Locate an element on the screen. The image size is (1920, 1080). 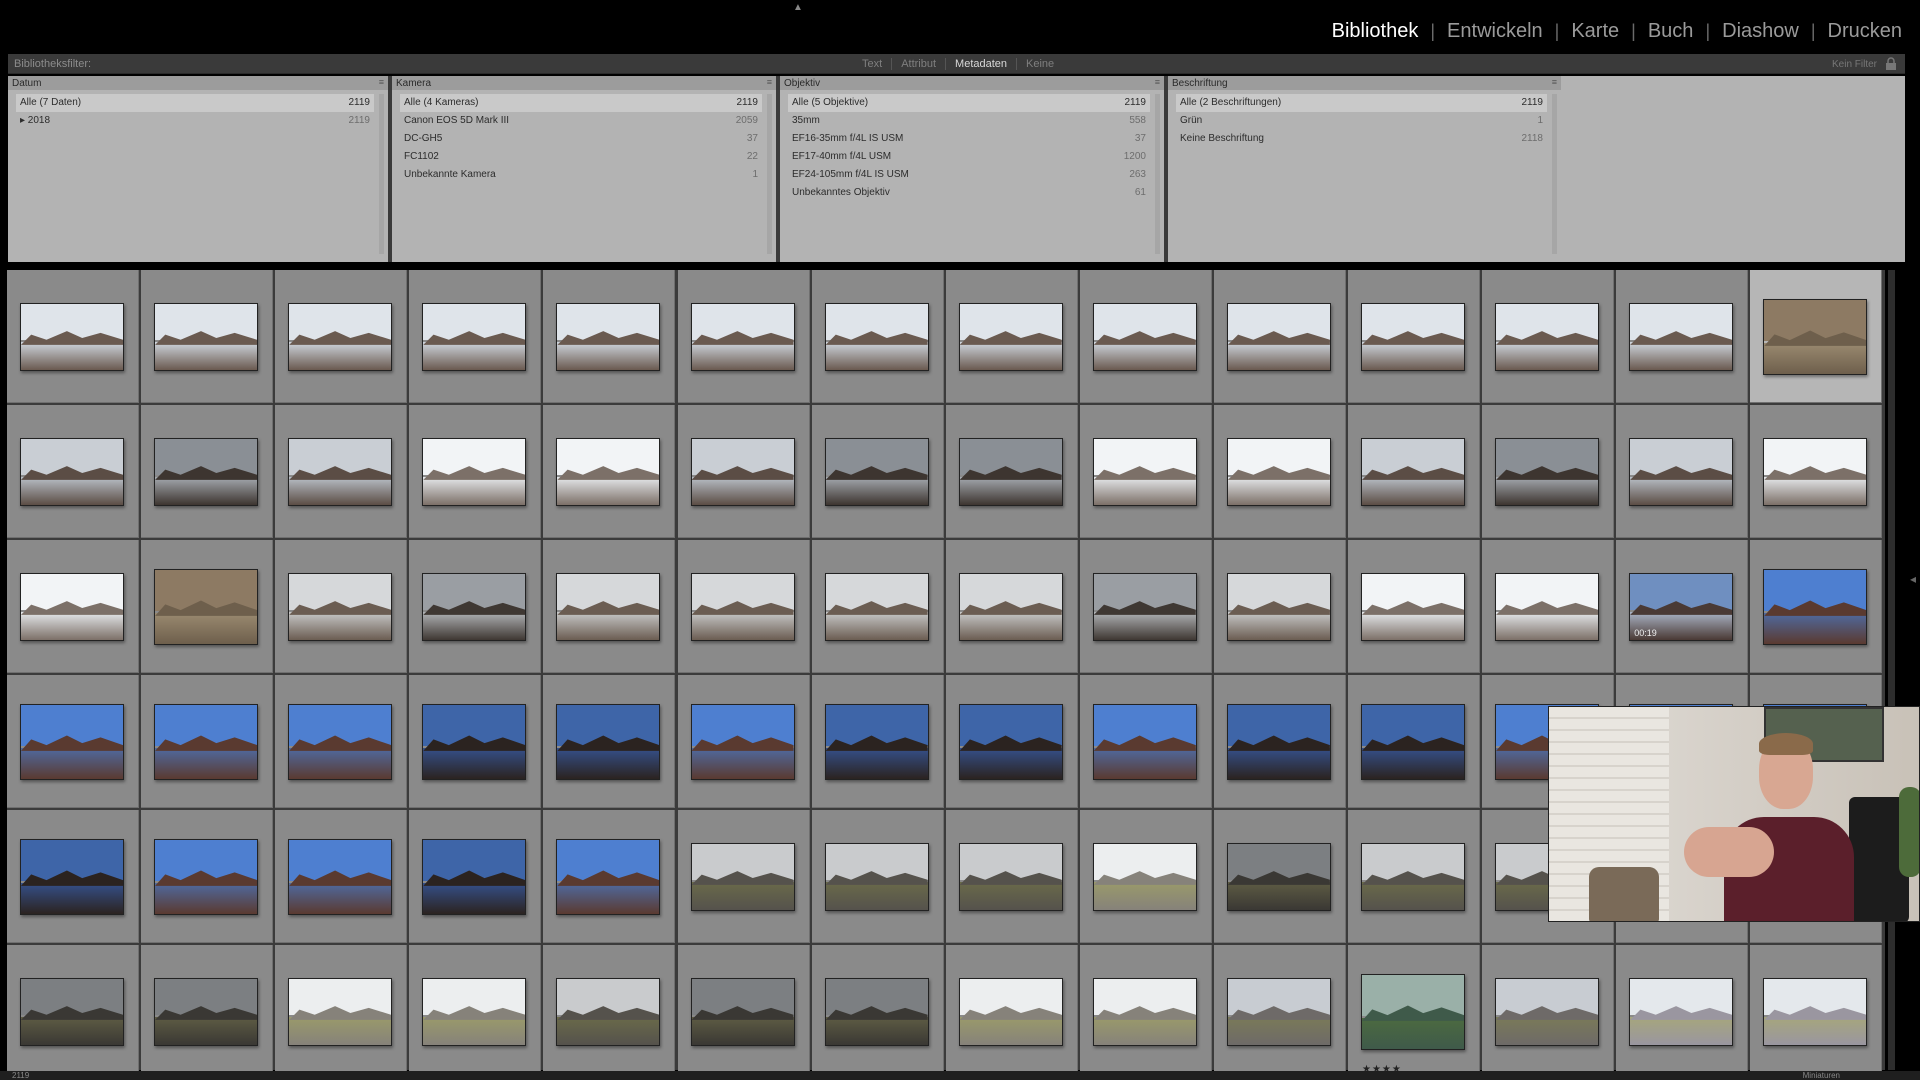
module-karte: Karte is located at coordinates (1595, 31).